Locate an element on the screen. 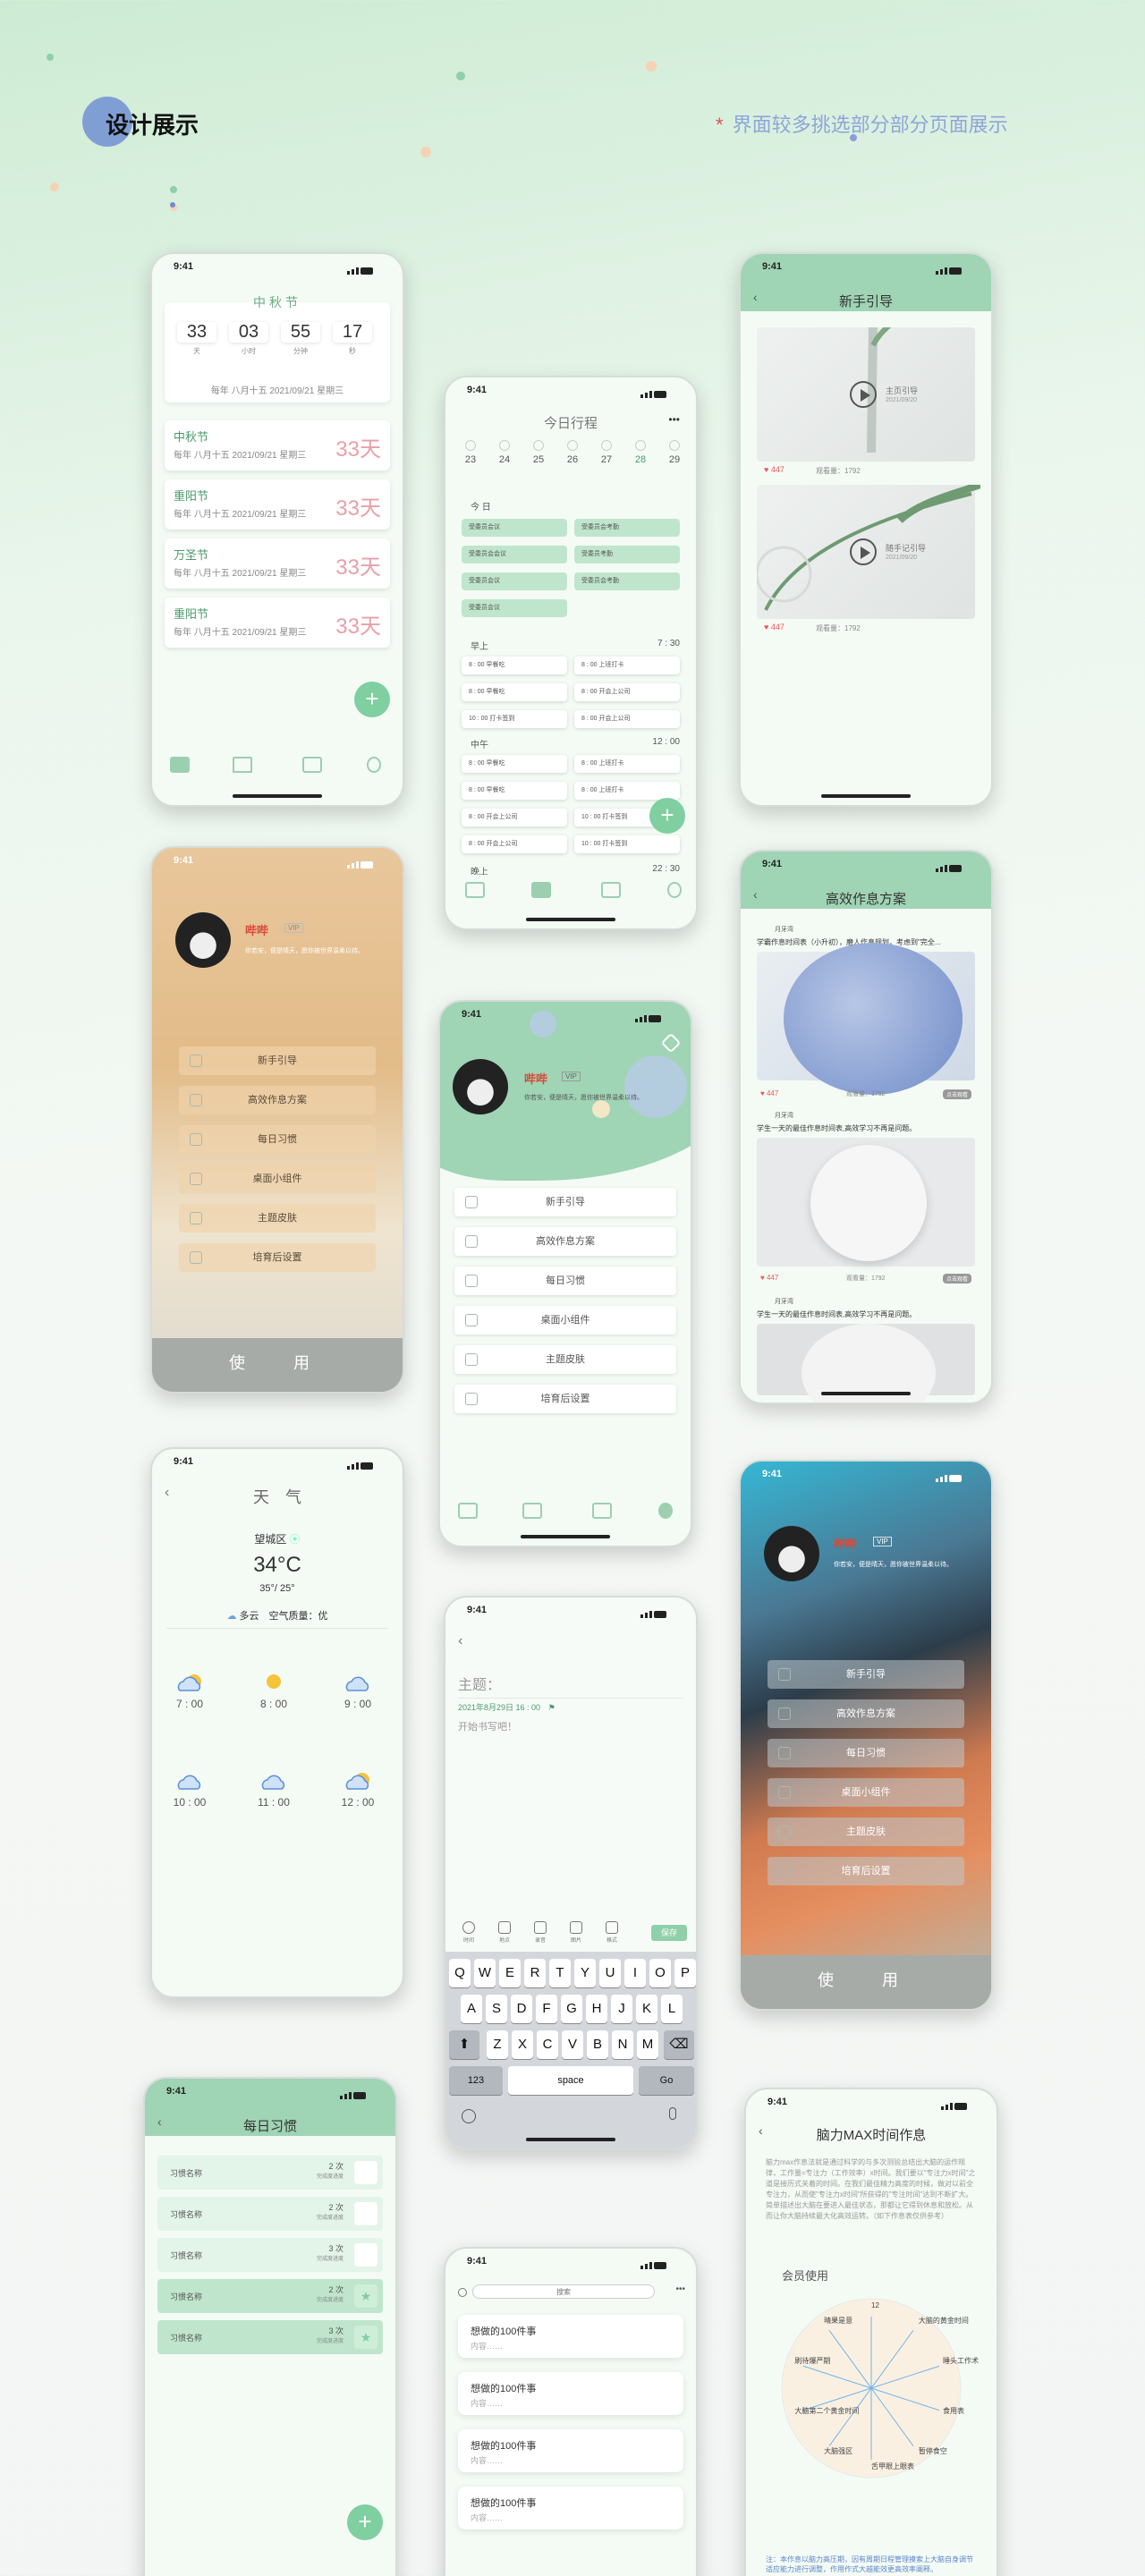  key: V is located at coordinates (572, 2044).